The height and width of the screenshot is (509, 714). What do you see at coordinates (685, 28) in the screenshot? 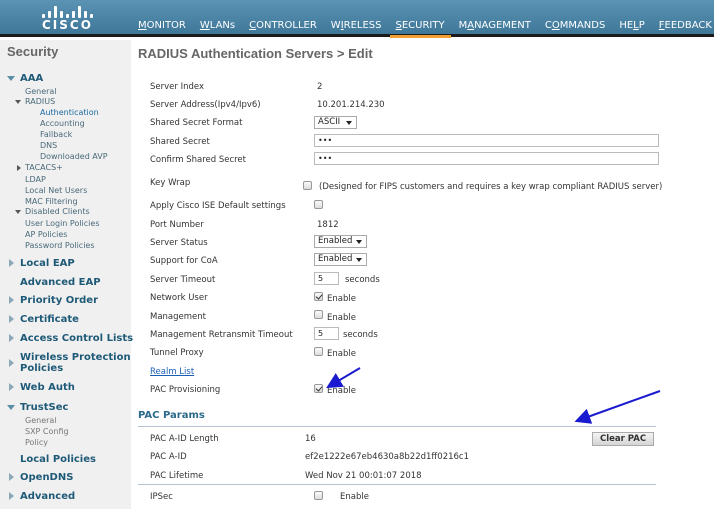
I see `nav-feedback: FEEDBACK` at bounding box center [685, 28].